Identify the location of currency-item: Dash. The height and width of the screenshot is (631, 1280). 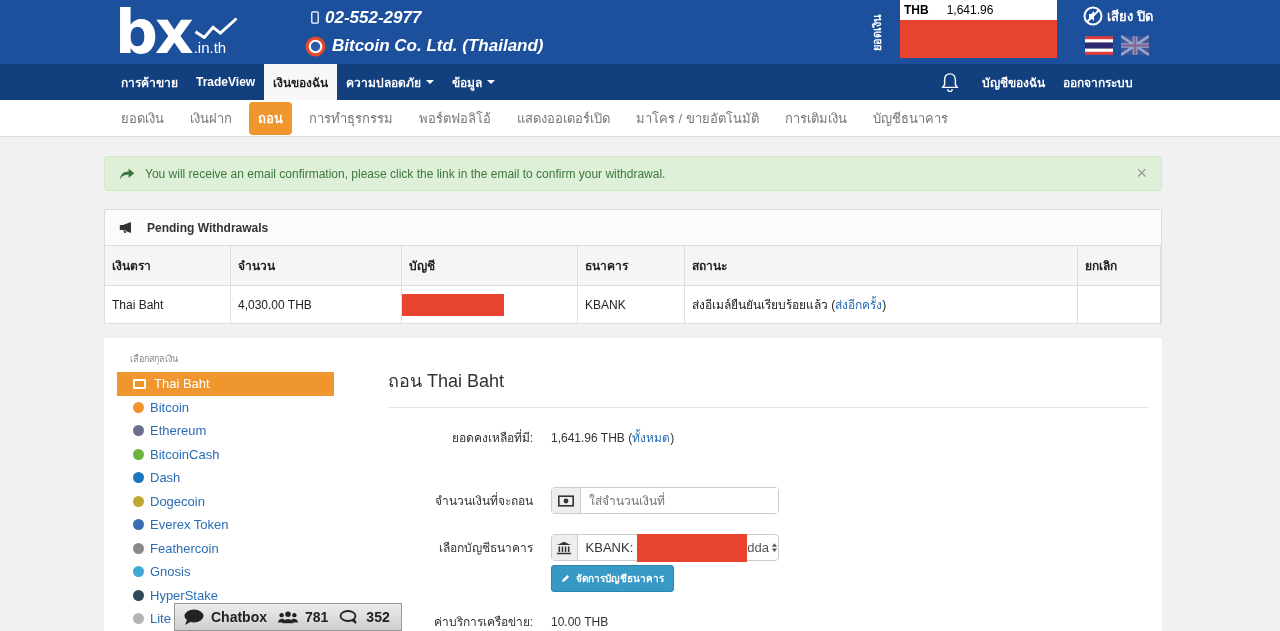
(149, 478).